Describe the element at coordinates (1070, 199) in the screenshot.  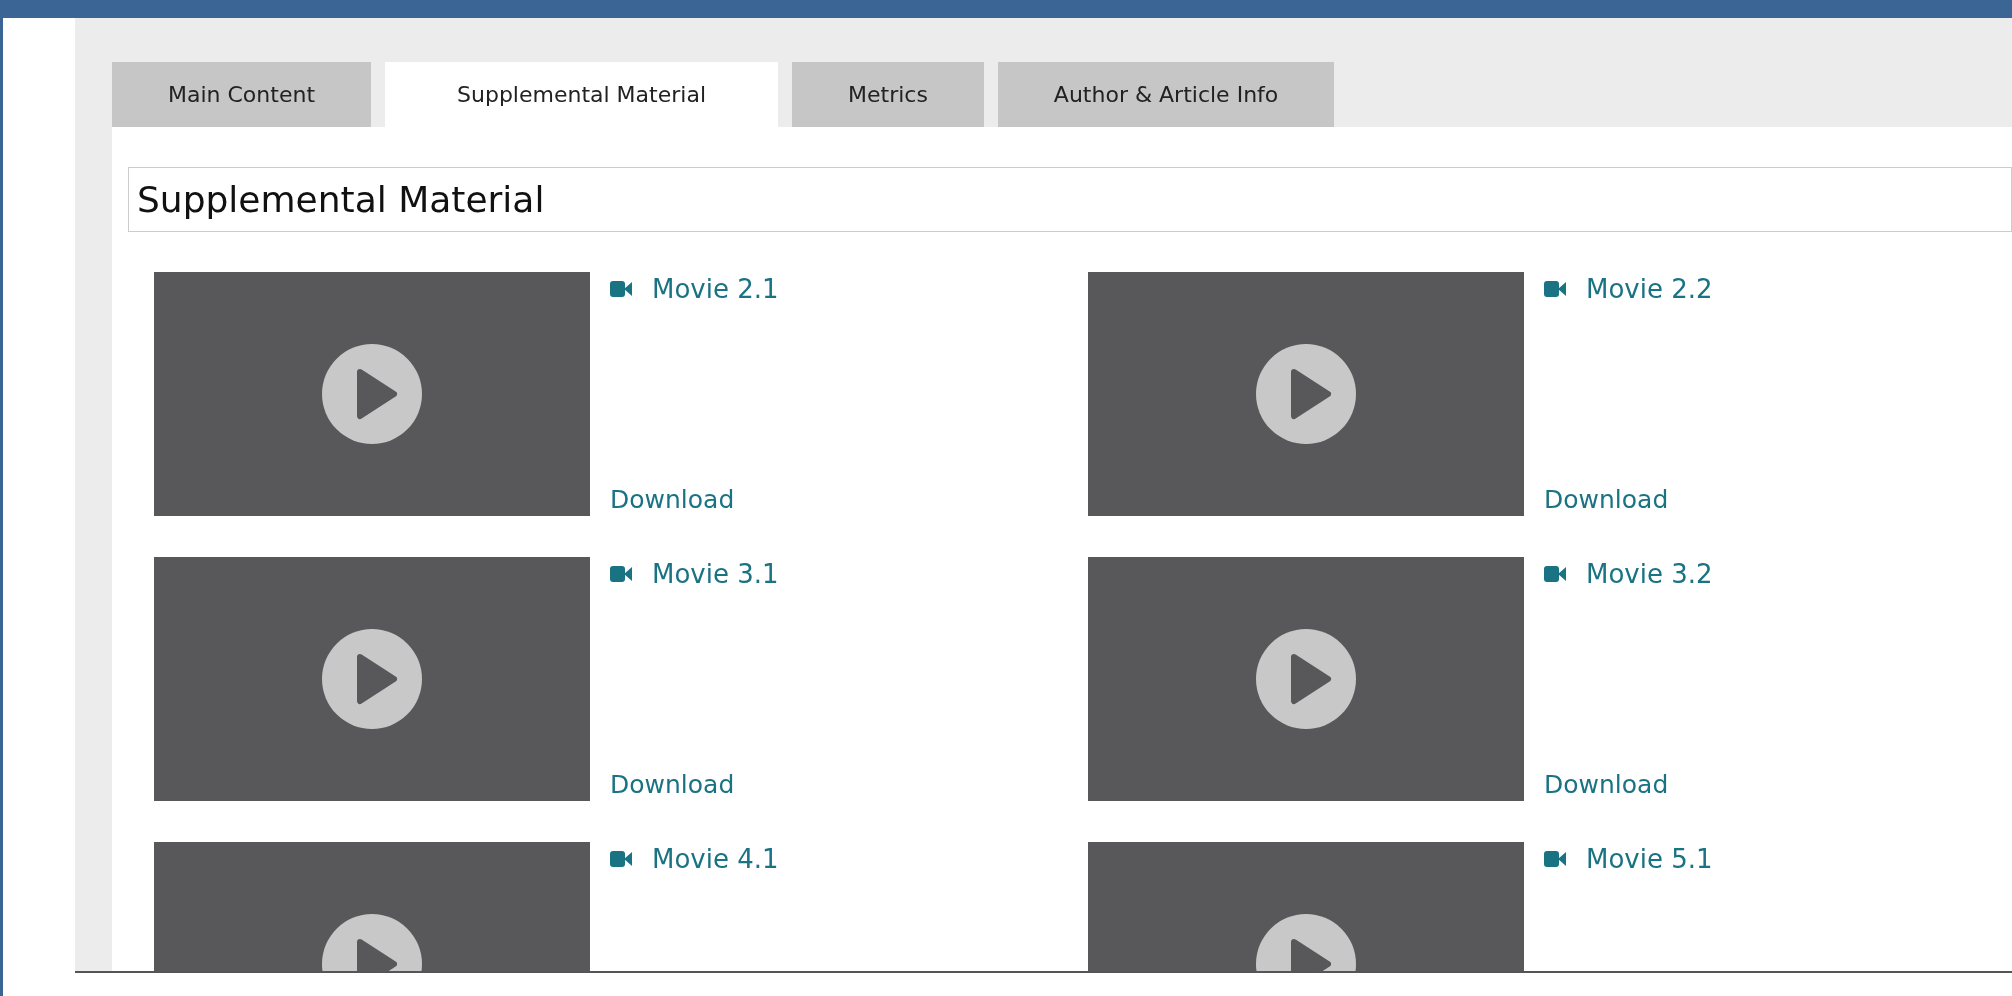
I see `section-heading: Supplemental Material` at that location.